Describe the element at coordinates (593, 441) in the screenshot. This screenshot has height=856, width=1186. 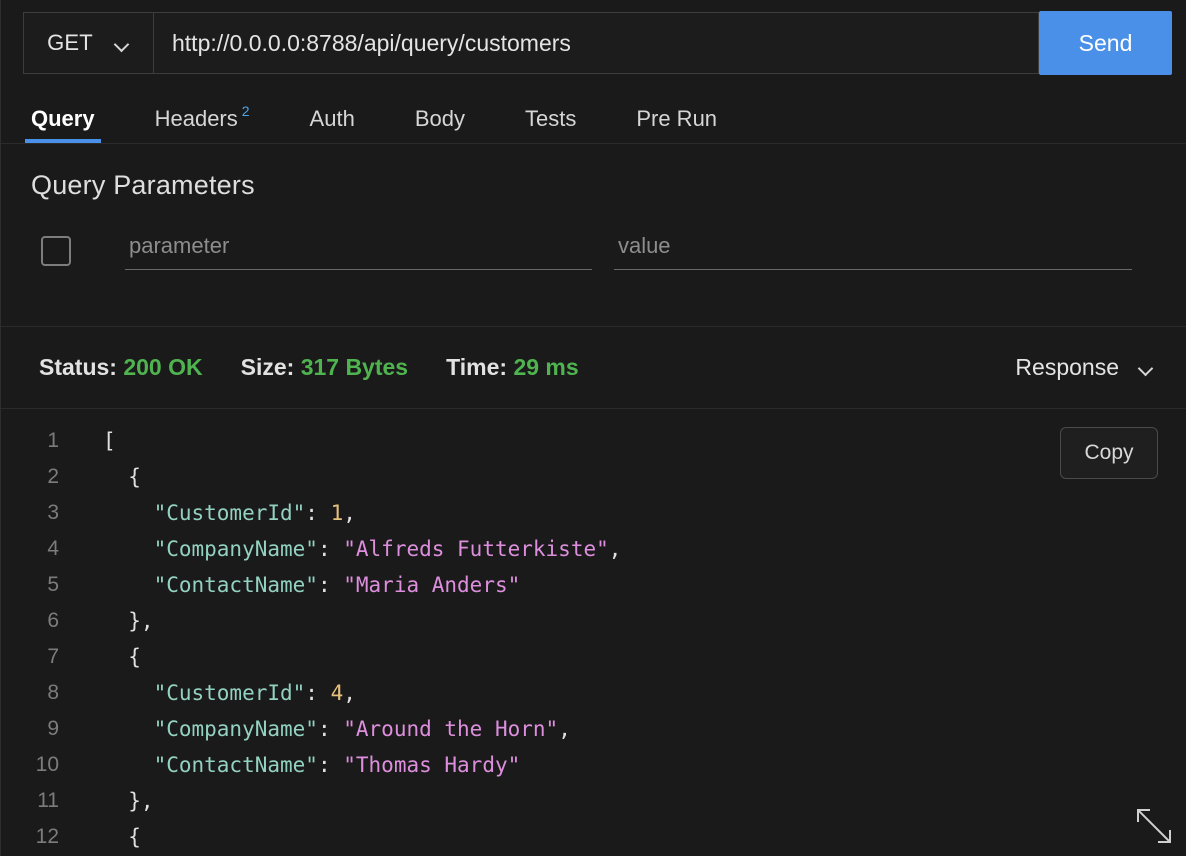
I see `code-line: 1[` at that location.